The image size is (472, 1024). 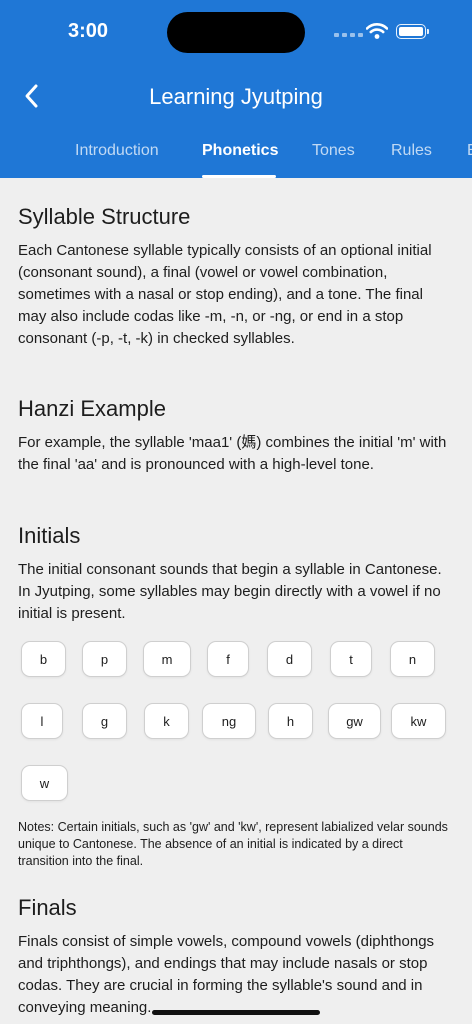 I want to click on initials-heading: Initials, so click(x=49, y=535).